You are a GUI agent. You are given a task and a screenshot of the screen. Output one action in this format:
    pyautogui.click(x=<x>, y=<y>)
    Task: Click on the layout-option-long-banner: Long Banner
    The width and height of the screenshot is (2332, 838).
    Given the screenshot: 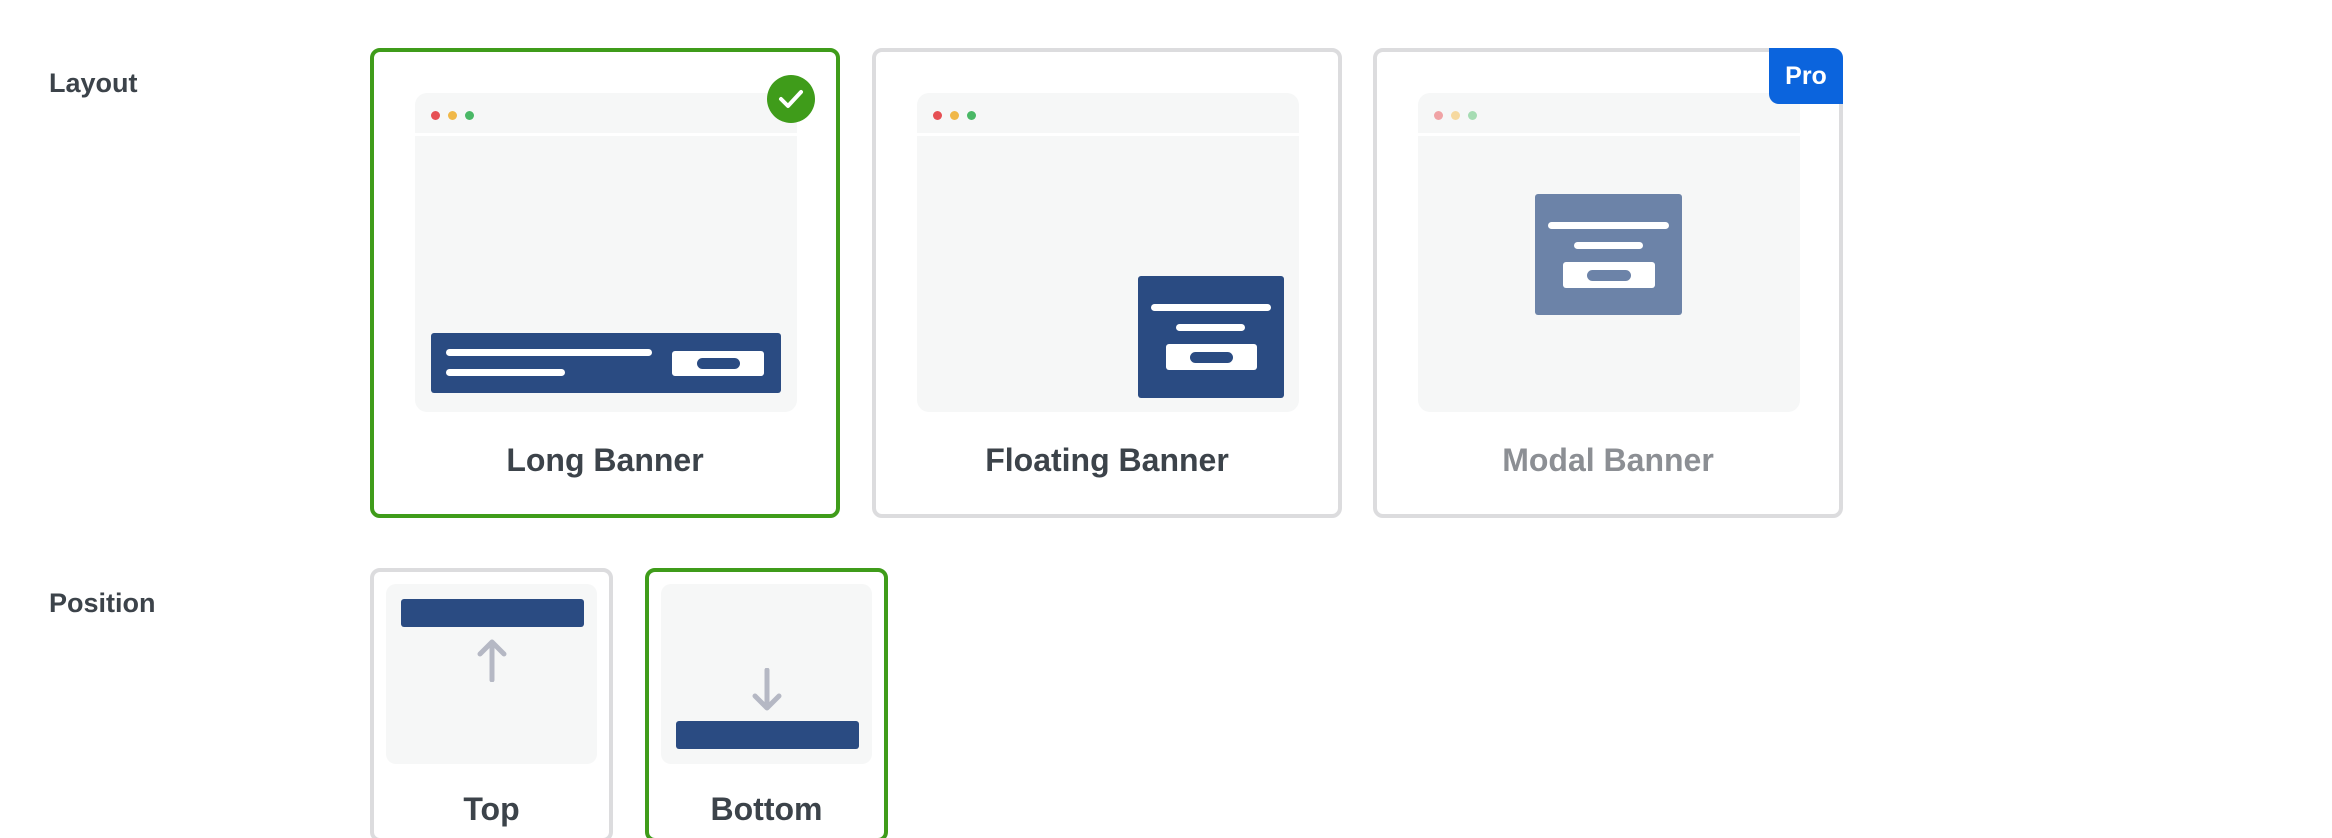 What is the action you would take?
    pyautogui.click(x=605, y=283)
    